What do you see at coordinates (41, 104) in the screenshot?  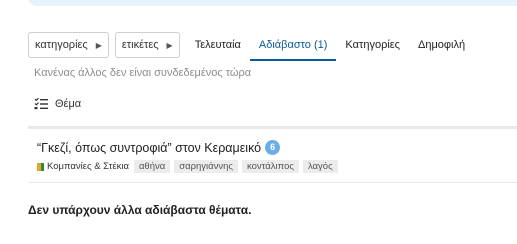 I see `sort-list-icon` at bounding box center [41, 104].